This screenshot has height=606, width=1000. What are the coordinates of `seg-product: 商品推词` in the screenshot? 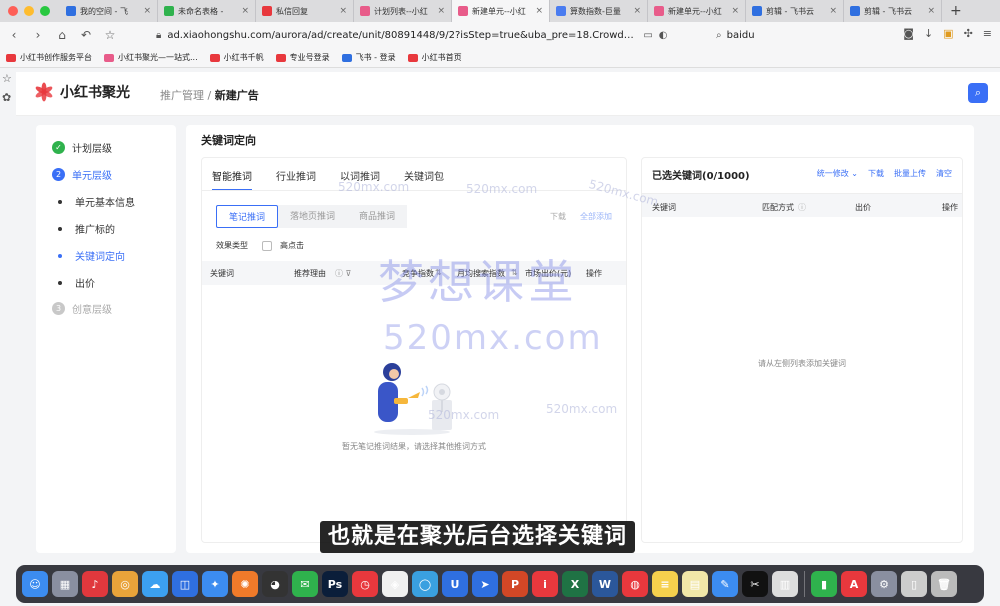 It's located at (377, 216).